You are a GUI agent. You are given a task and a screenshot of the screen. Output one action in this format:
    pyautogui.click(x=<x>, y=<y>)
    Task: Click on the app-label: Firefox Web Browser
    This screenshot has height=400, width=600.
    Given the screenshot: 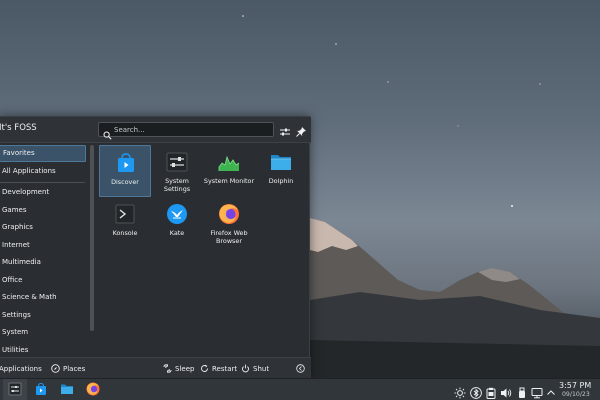 What is the action you would take?
    pyautogui.click(x=229, y=237)
    